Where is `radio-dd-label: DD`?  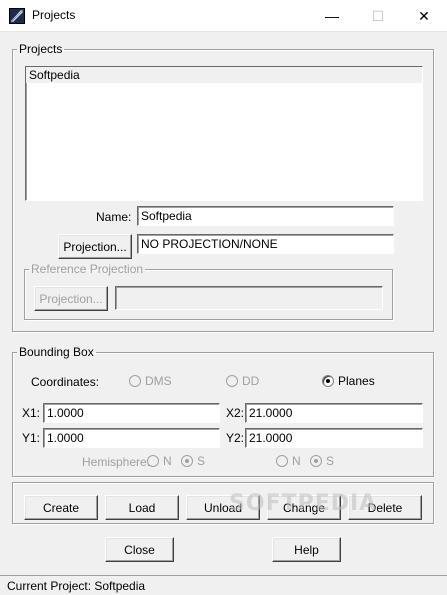
radio-dd-label: DD is located at coordinates (251, 381).